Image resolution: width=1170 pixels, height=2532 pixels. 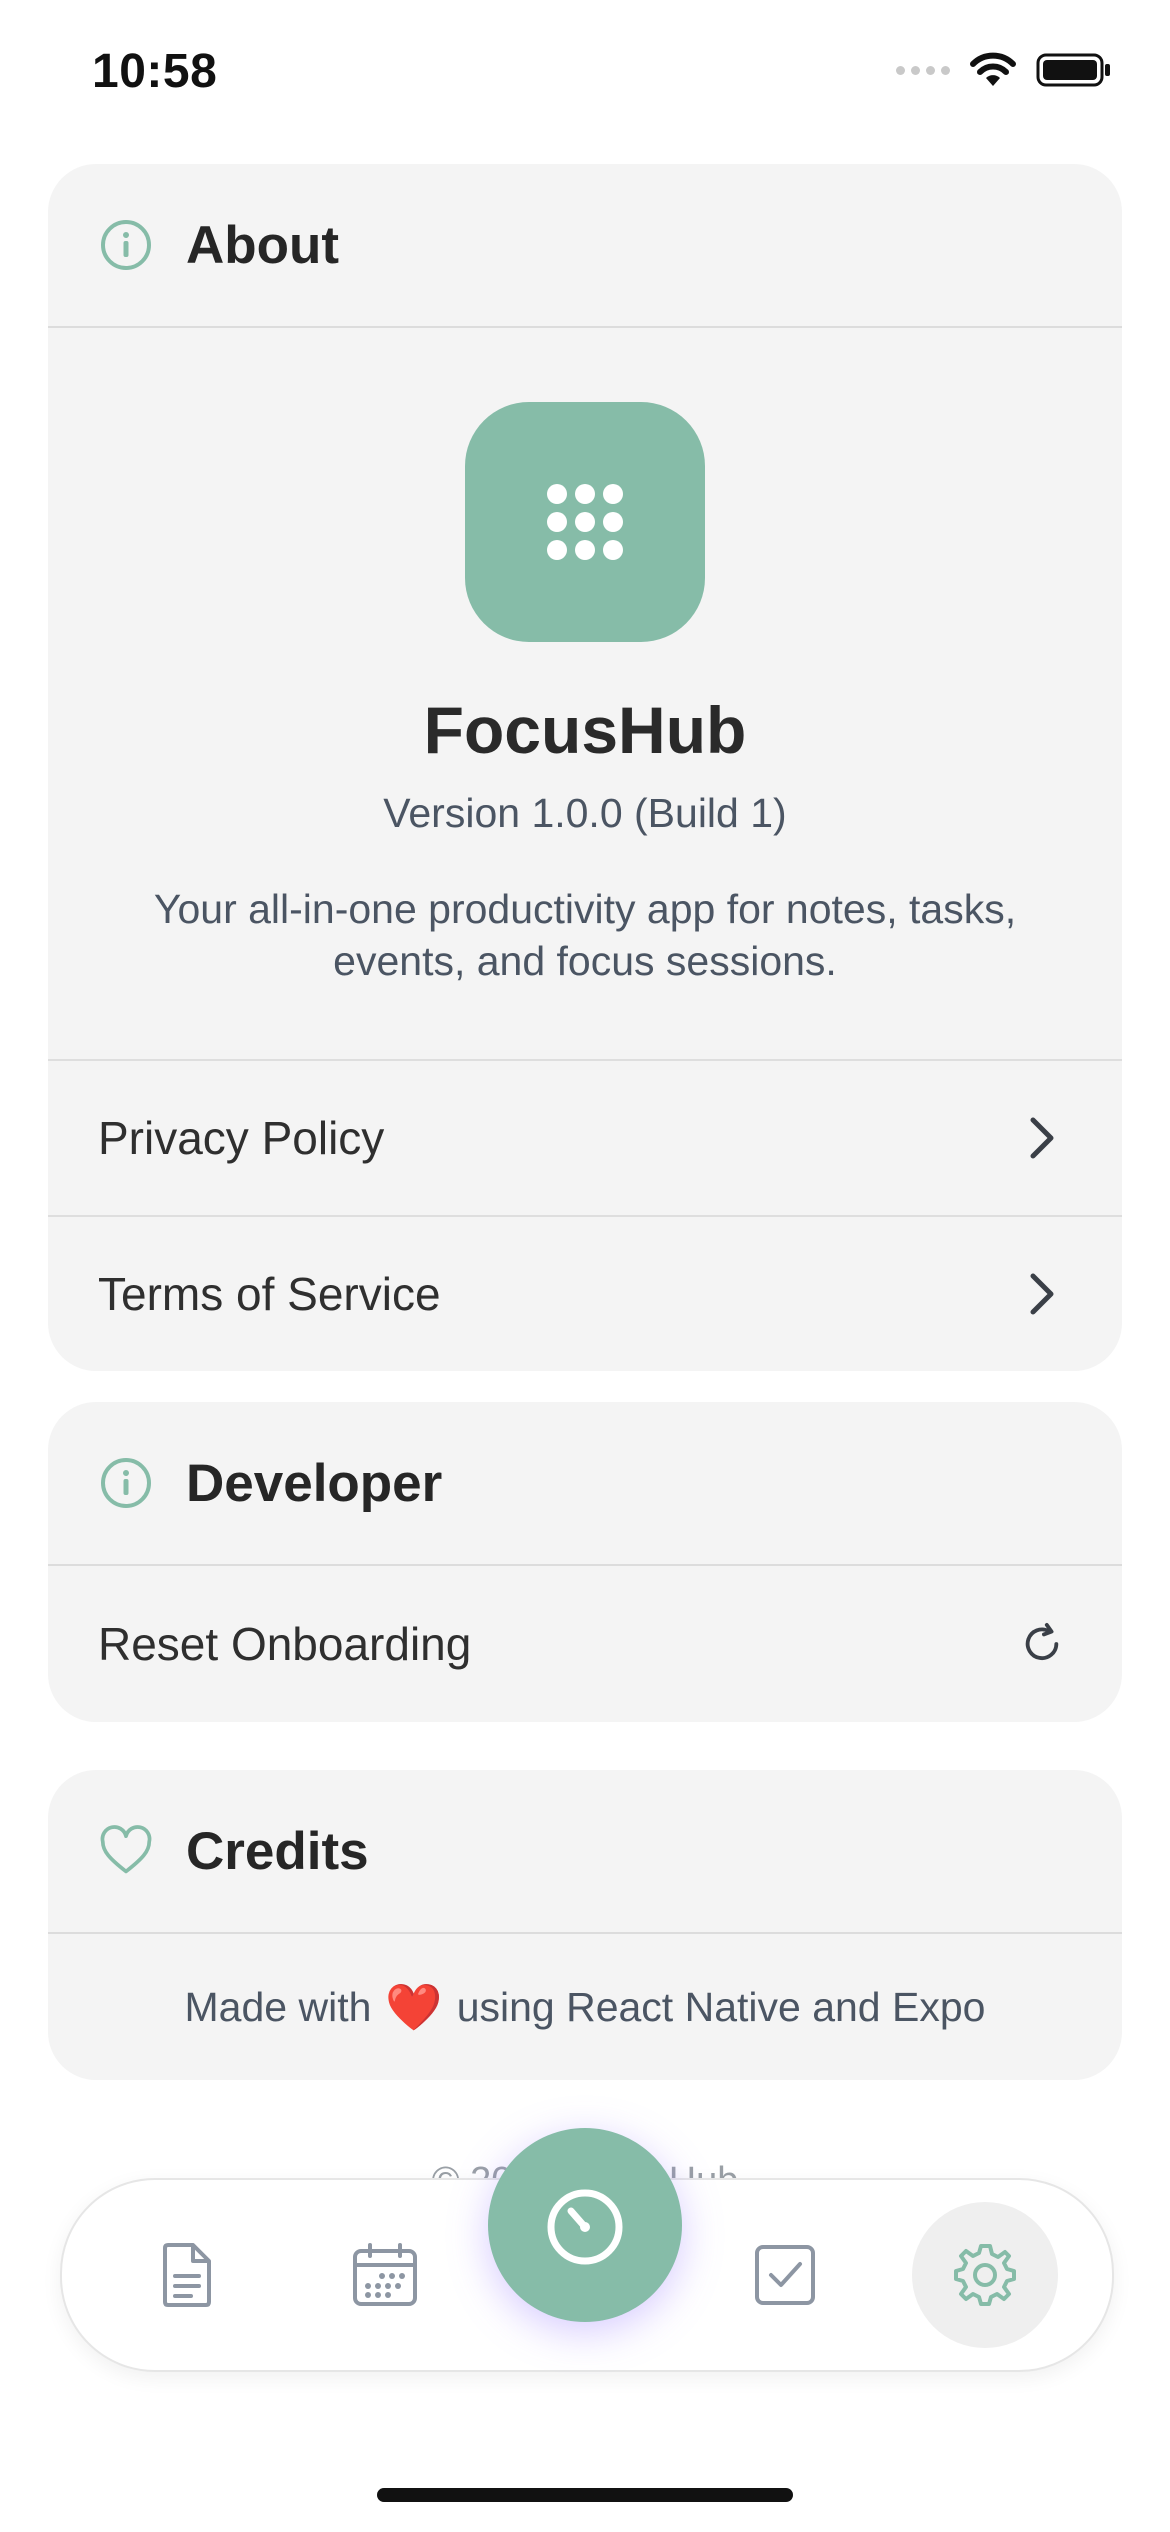 What do you see at coordinates (314, 1483) in the screenshot?
I see `developer-title: Developer` at bounding box center [314, 1483].